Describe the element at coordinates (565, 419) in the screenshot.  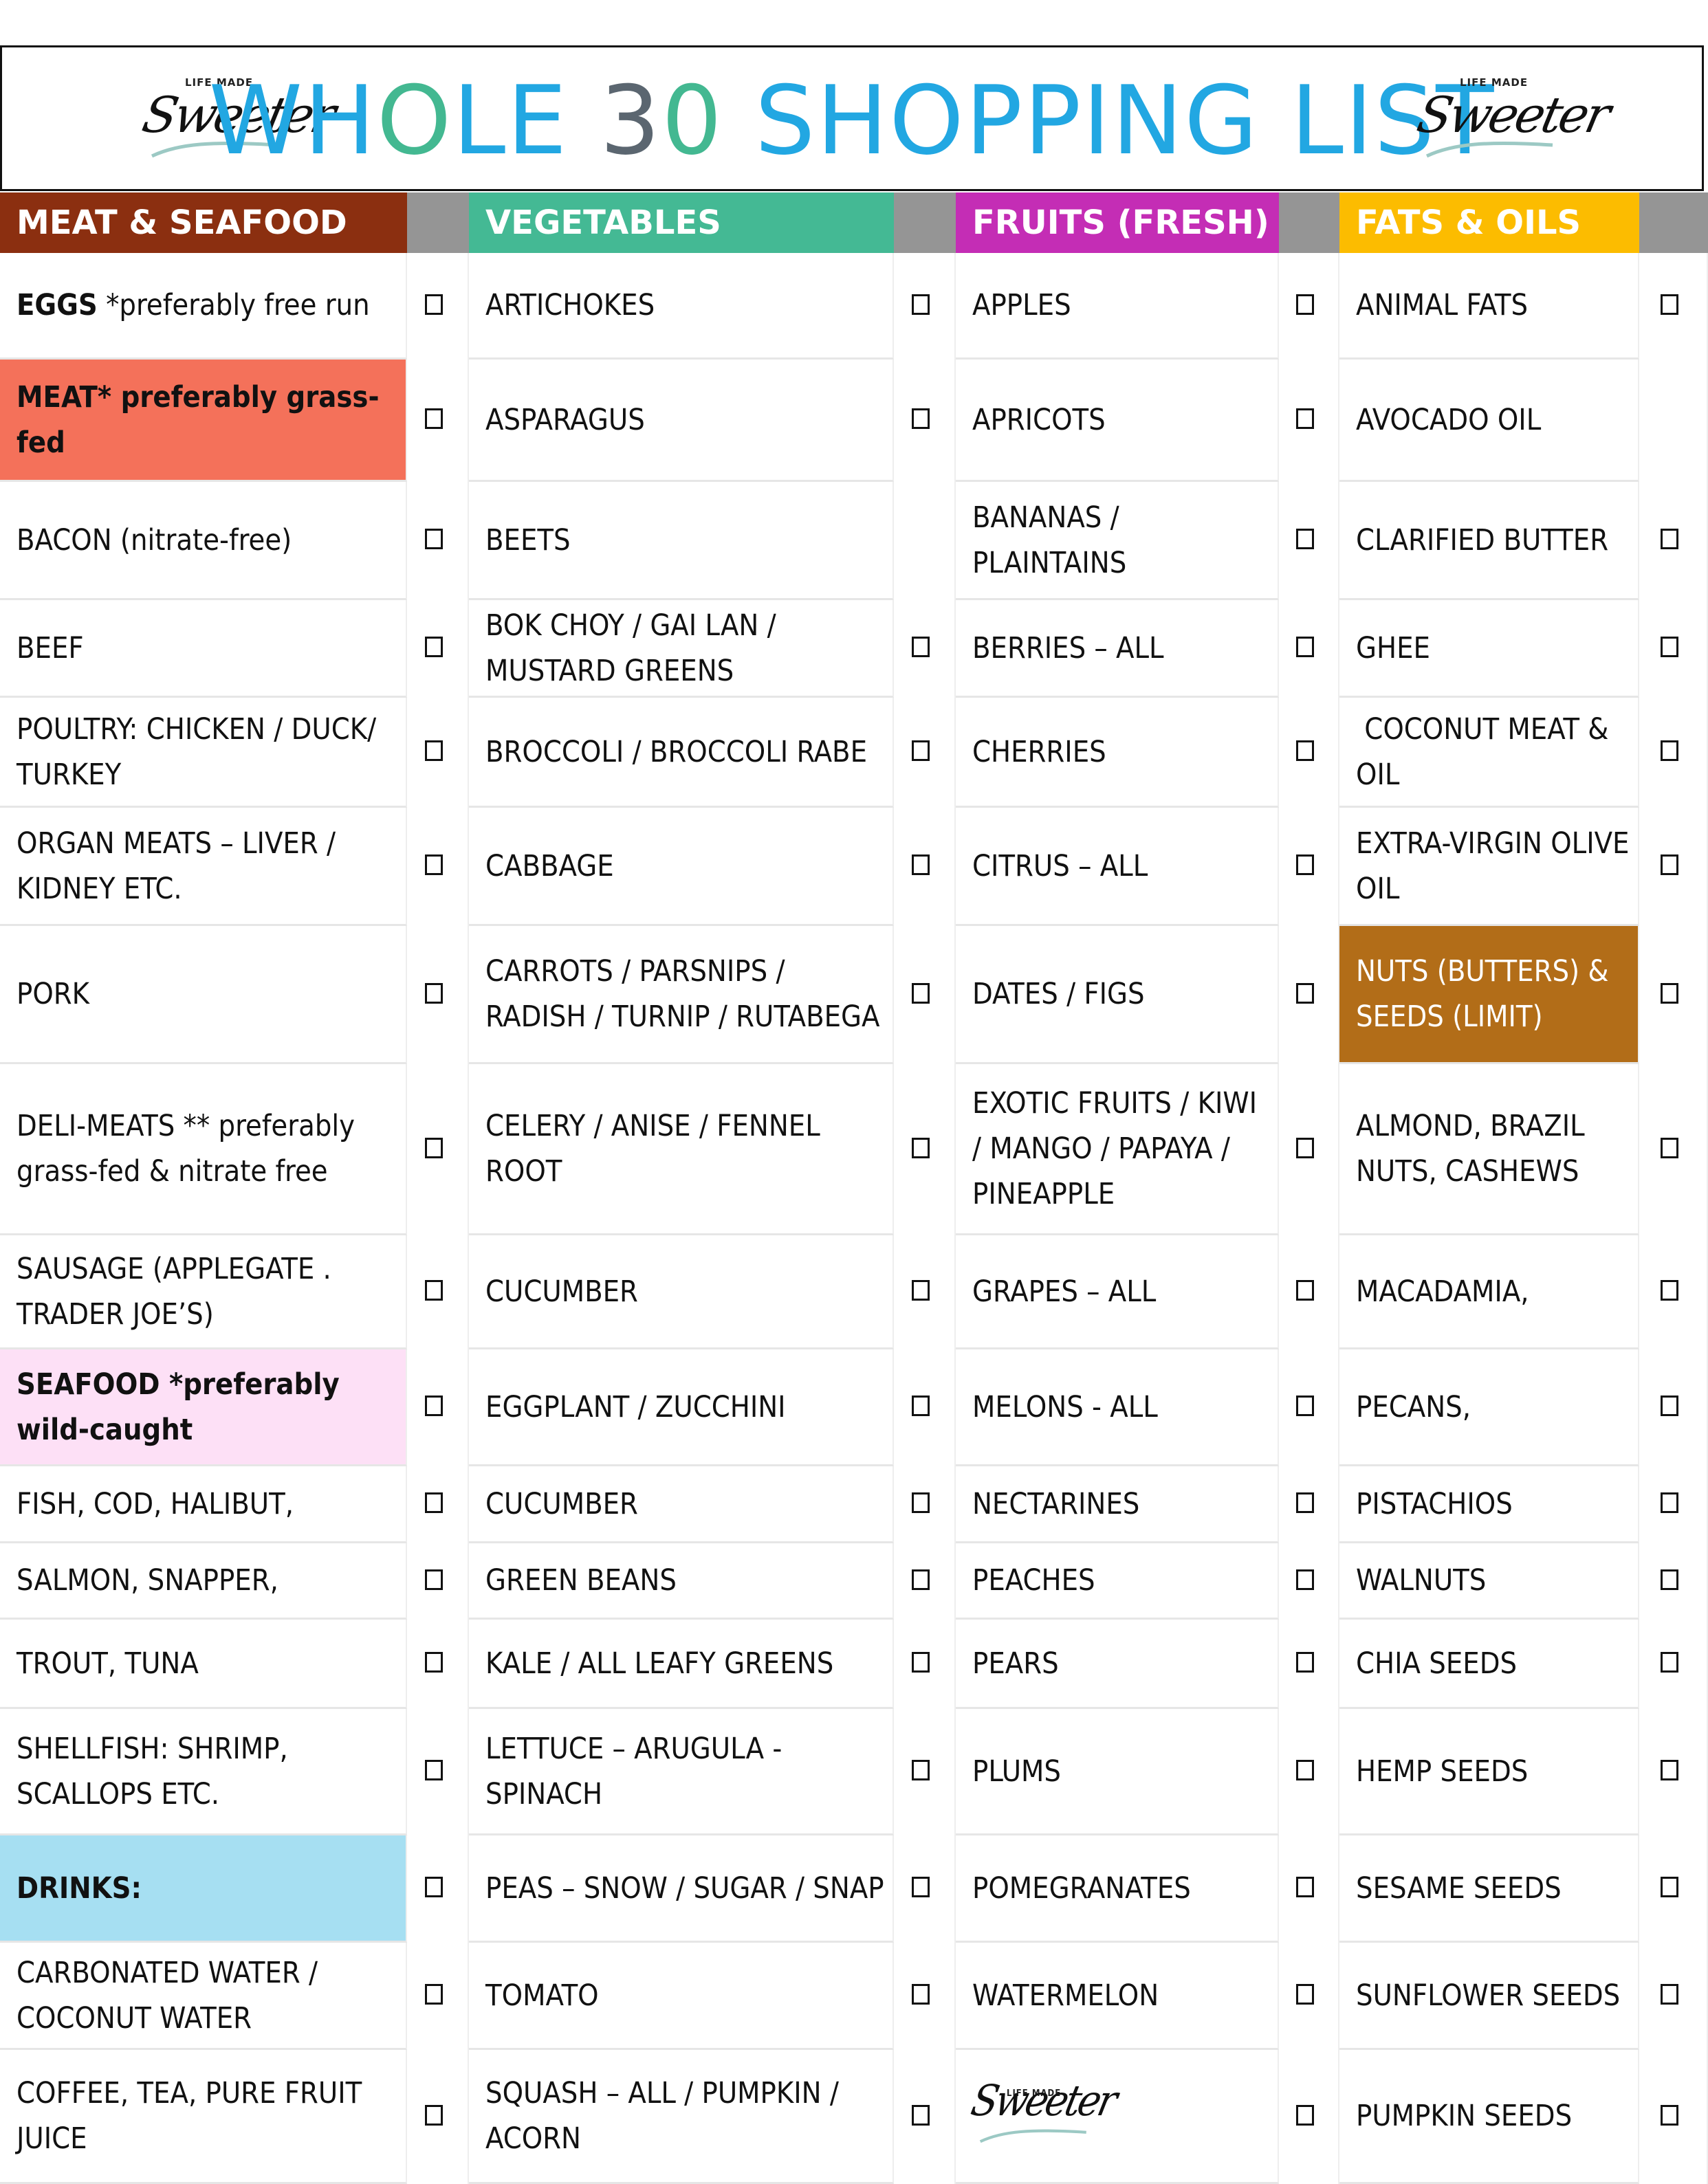
I see `item-label: ASPARAGUS` at that location.